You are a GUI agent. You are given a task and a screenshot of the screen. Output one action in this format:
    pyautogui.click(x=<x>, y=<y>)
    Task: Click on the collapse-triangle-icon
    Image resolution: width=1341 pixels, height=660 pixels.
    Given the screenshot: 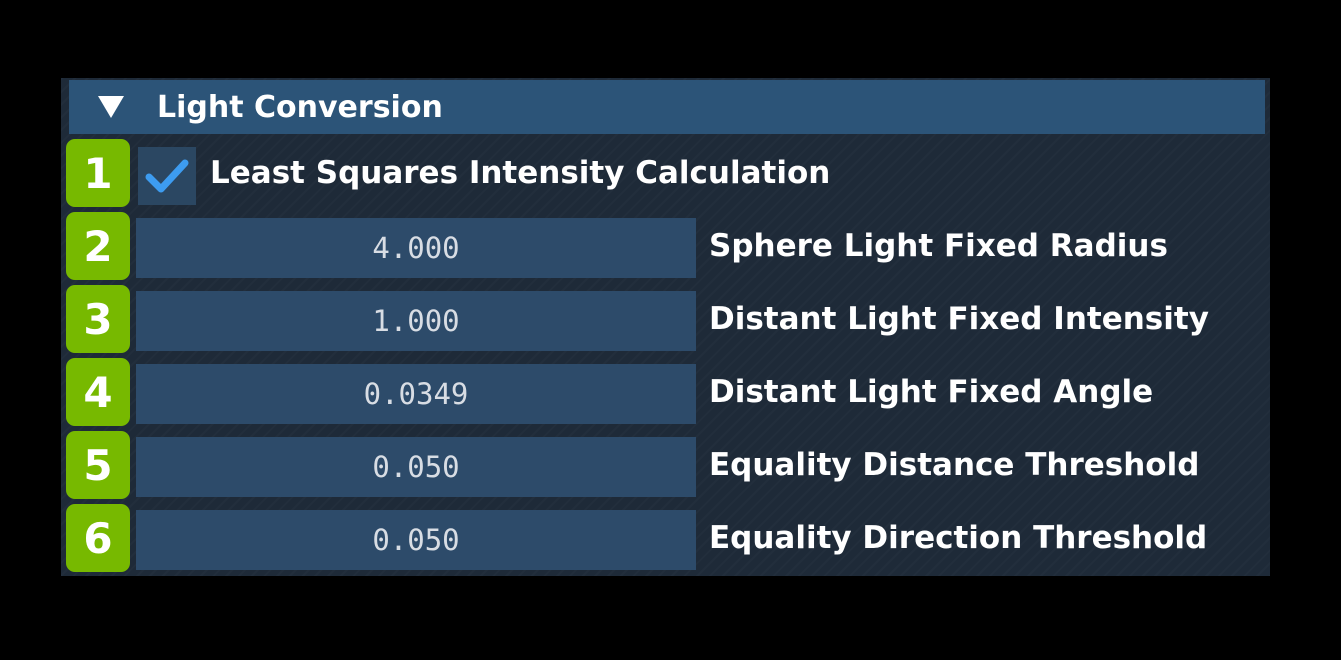 What is the action you would take?
    pyautogui.click(x=111, y=107)
    